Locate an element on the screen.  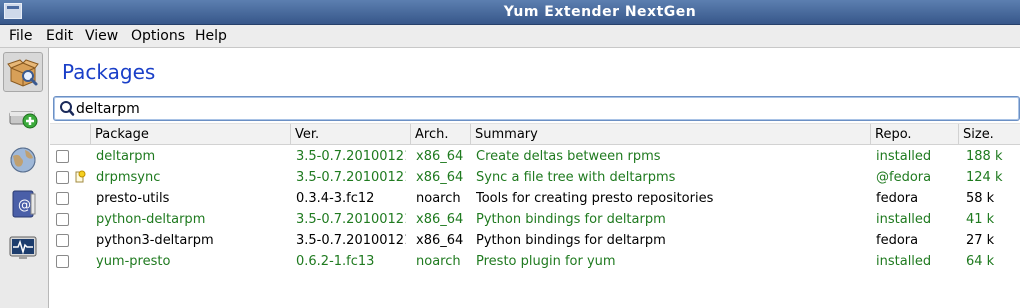
cell-package: yum-presto is located at coordinates (133, 261).